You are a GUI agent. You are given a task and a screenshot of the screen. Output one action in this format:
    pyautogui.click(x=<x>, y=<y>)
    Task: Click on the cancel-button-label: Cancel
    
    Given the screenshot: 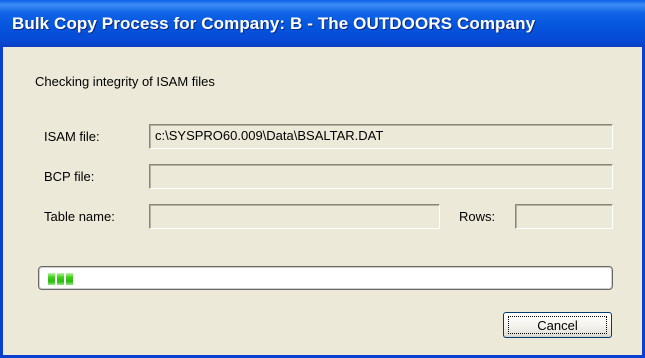 What is the action you would take?
    pyautogui.click(x=557, y=325)
    